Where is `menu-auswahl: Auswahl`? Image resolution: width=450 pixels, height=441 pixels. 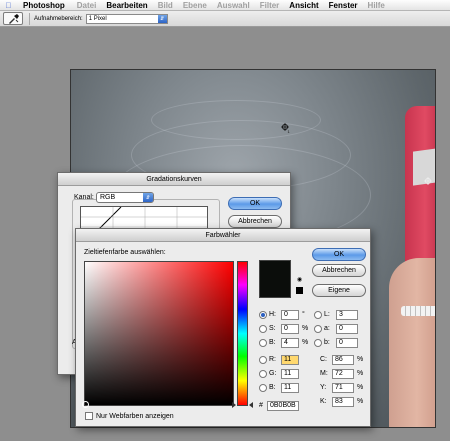 menu-auswahl: Auswahl is located at coordinates (233, 5).